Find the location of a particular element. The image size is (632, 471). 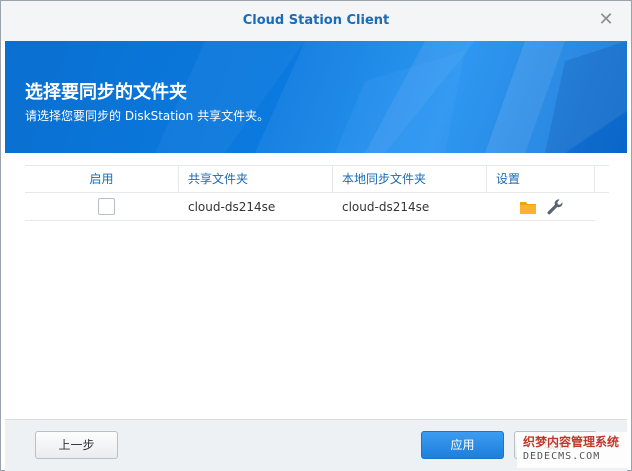

shared-folder-cell: cloud-ds214se is located at coordinates (232, 207).